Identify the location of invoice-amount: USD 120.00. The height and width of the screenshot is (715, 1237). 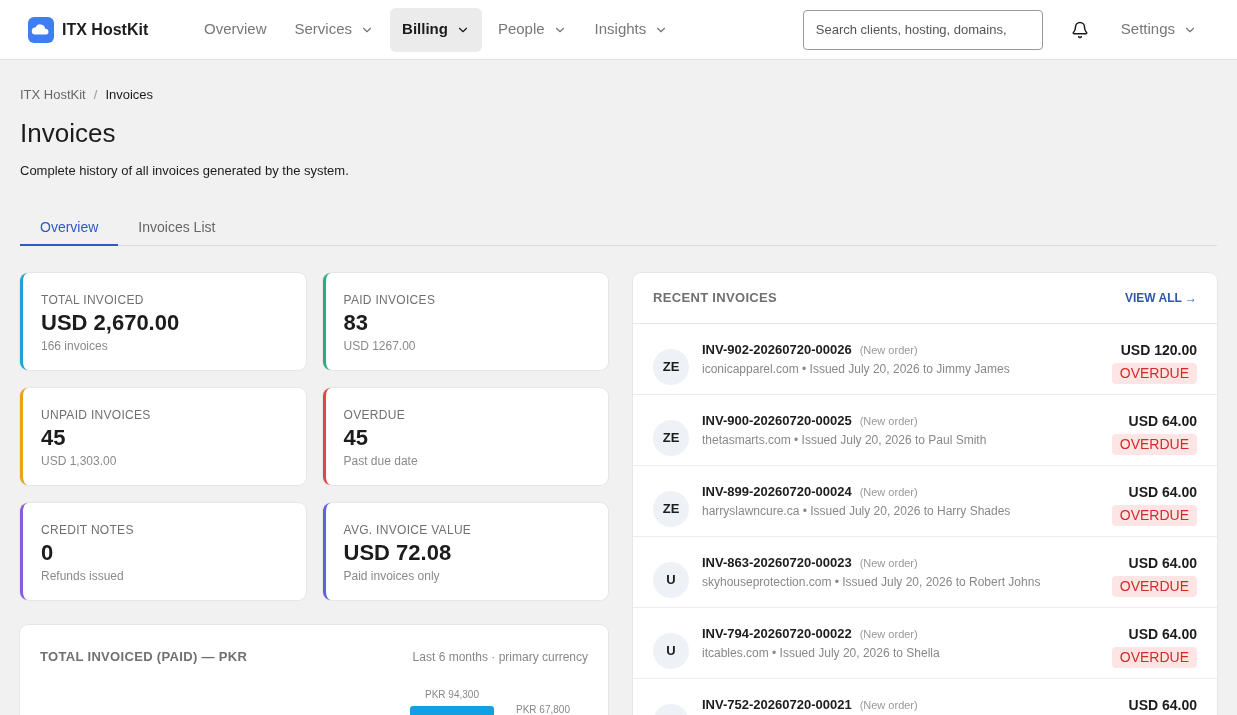
(1158, 350).